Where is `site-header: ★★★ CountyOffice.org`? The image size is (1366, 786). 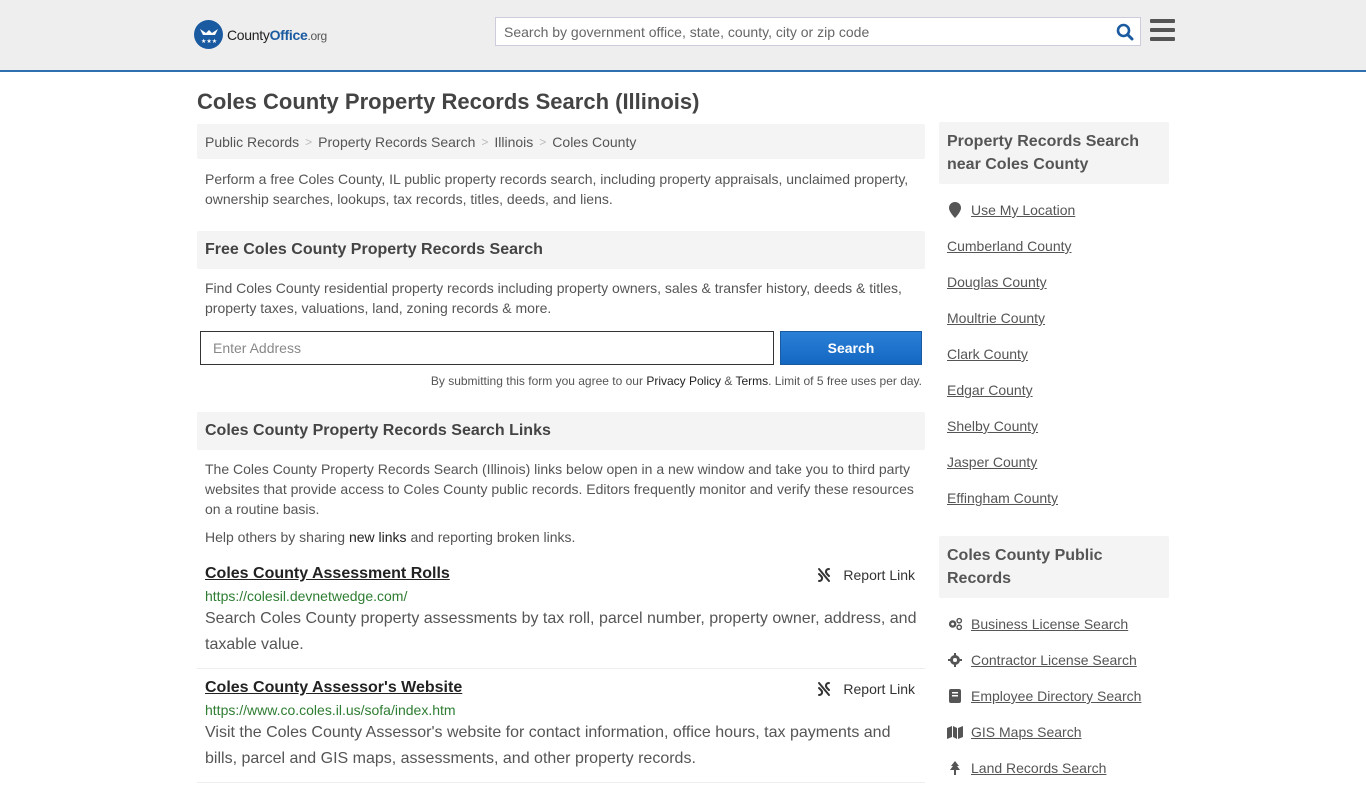
site-header: ★★★ CountyOffice.org is located at coordinates (683, 36).